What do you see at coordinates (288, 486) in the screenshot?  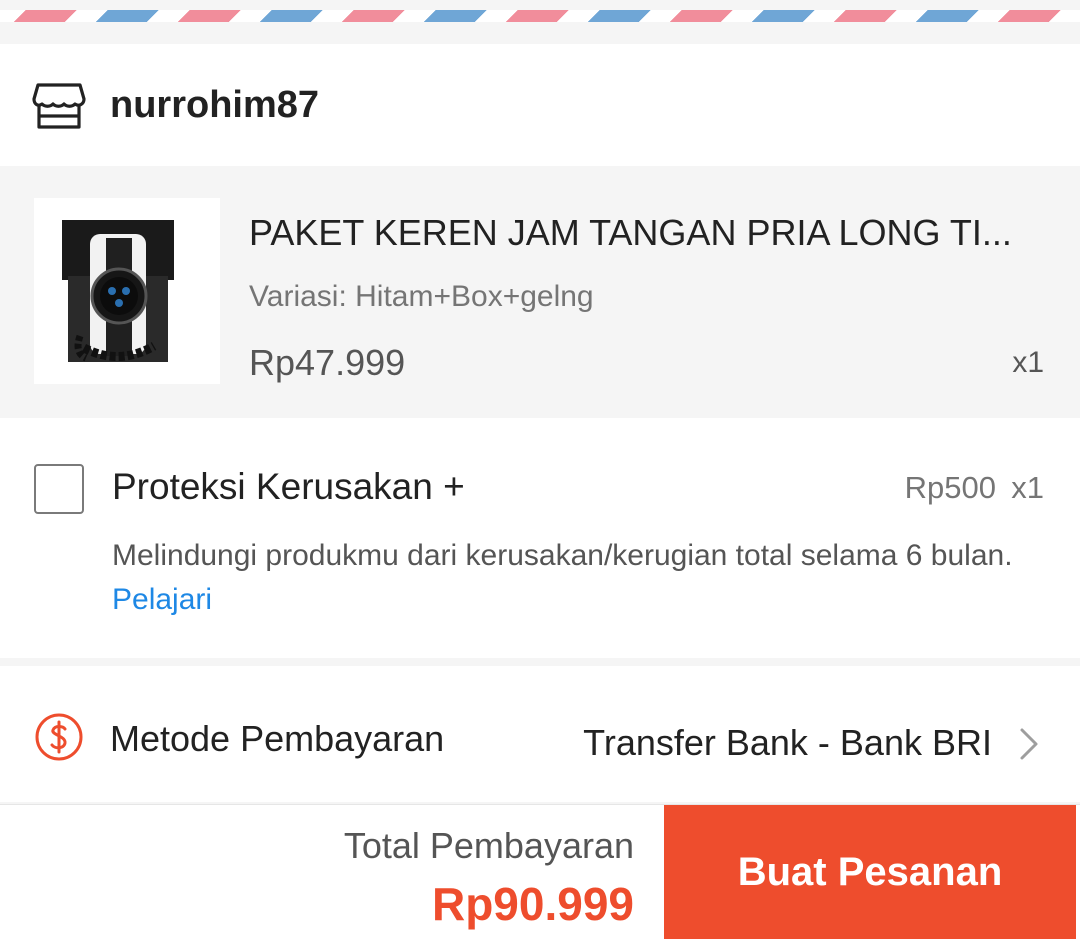 I see `protection-title: Proteksi Kerusakan +` at bounding box center [288, 486].